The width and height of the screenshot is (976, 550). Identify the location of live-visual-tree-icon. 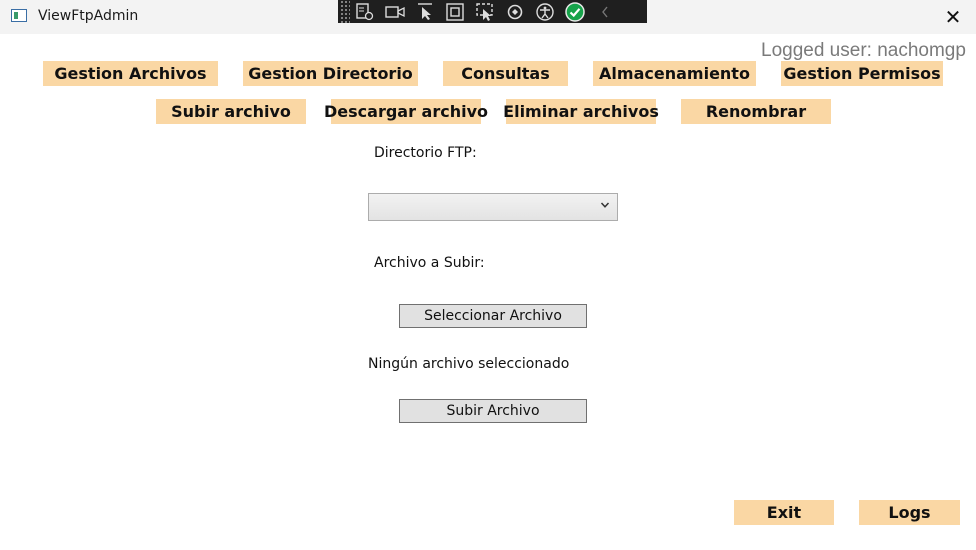
(365, 11).